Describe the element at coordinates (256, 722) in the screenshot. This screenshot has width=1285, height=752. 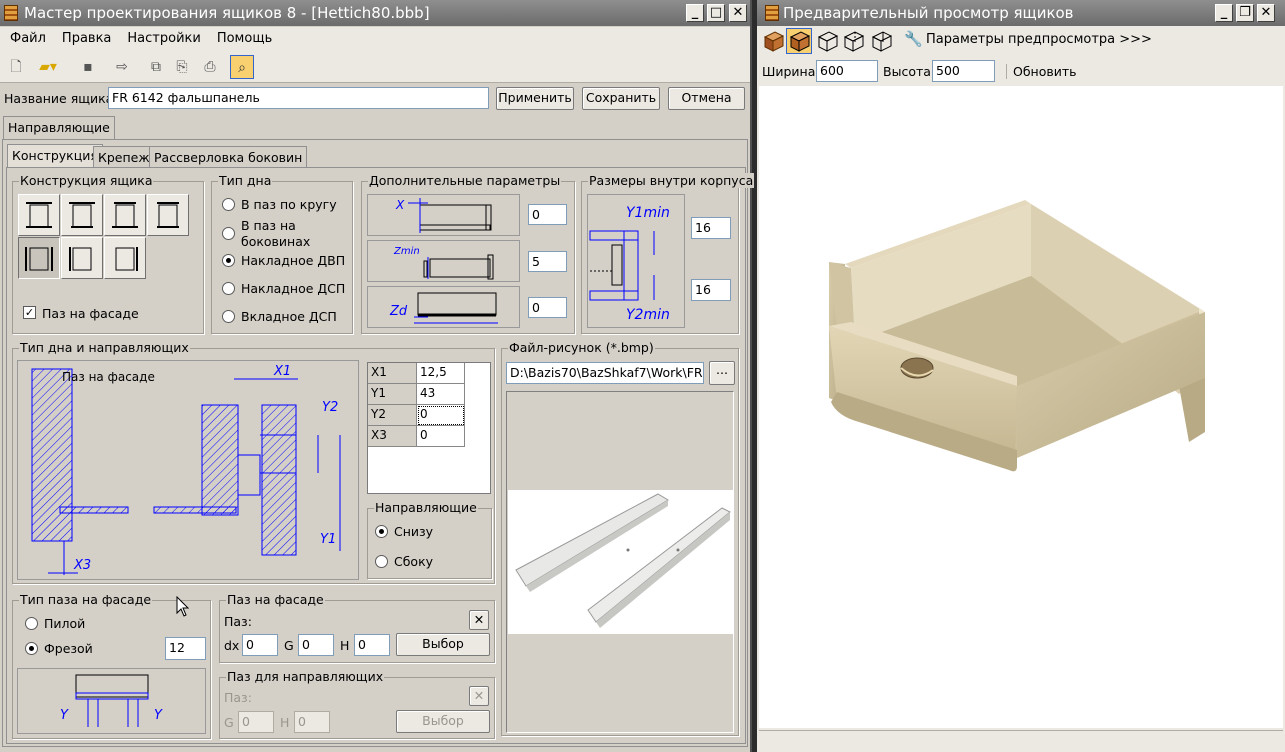
I see `guide-g-input: 0` at that location.